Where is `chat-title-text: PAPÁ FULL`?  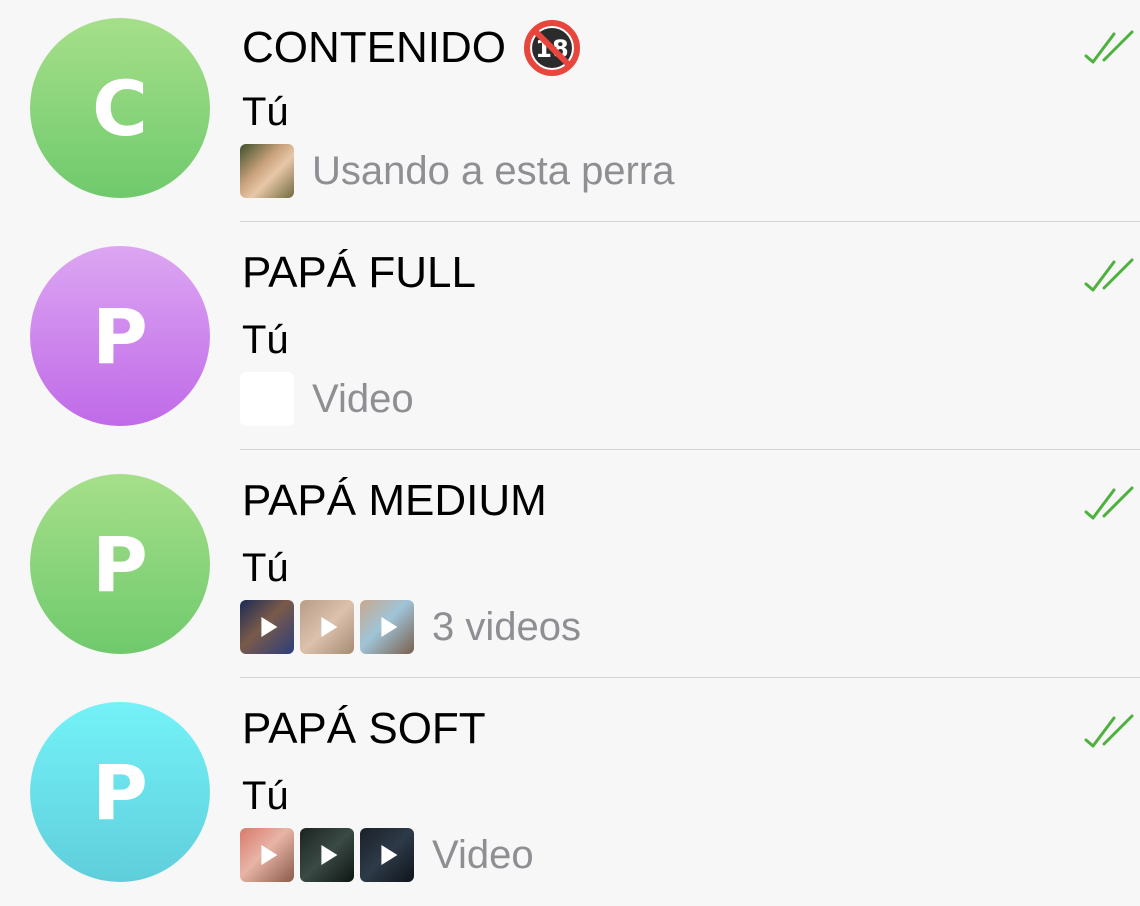 chat-title-text: PAPÁ FULL is located at coordinates (359, 272).